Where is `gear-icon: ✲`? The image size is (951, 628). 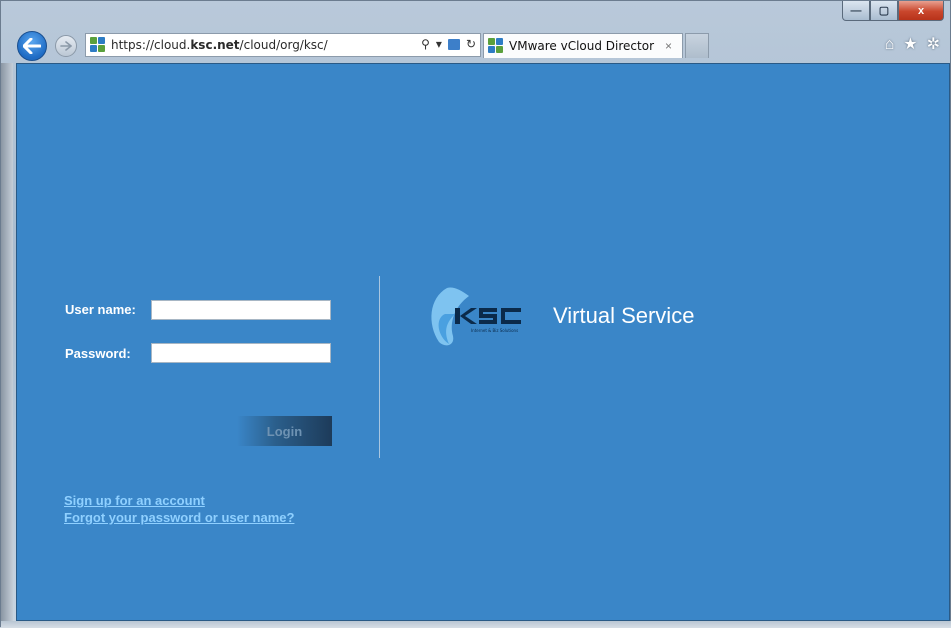
gear-icon: ✲ is located at coordinates (933, 45).